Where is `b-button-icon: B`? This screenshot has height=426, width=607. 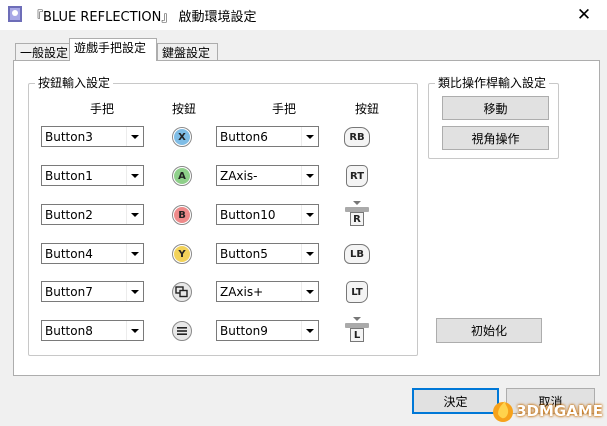
b-button-icon: B is located at coordinates (182, 215).